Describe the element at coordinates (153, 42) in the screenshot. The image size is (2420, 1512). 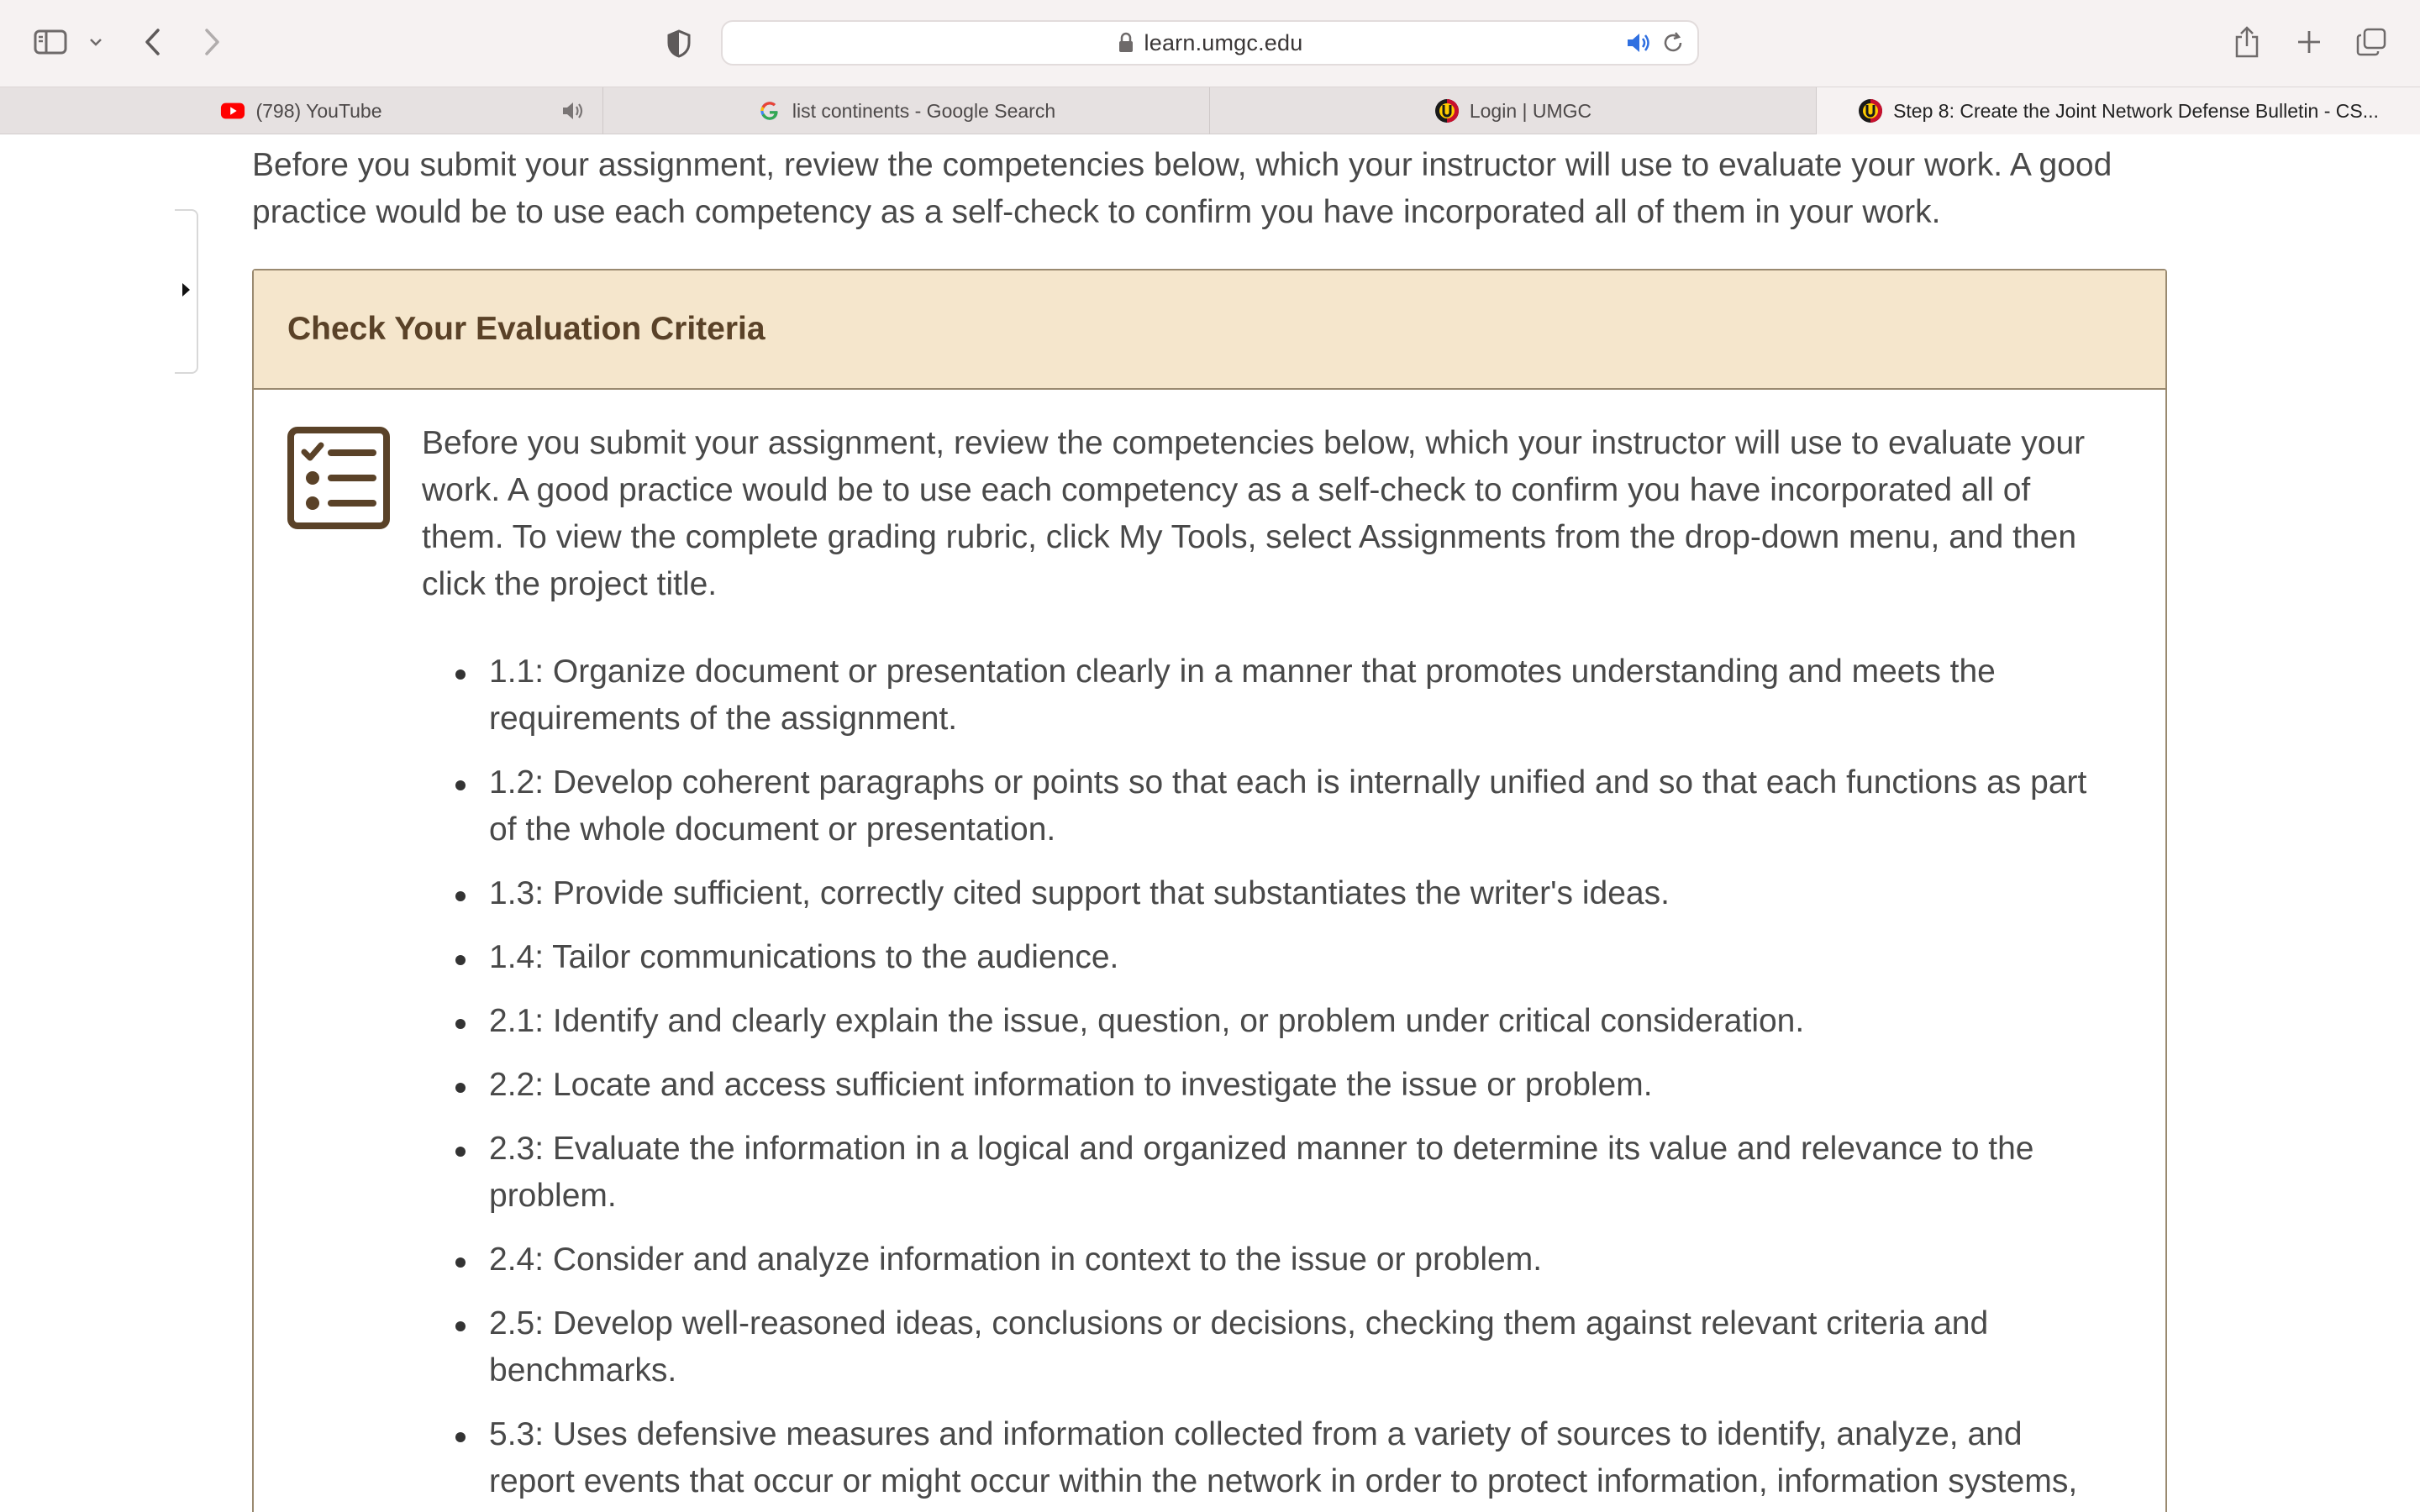
I see `back-button` at that location.